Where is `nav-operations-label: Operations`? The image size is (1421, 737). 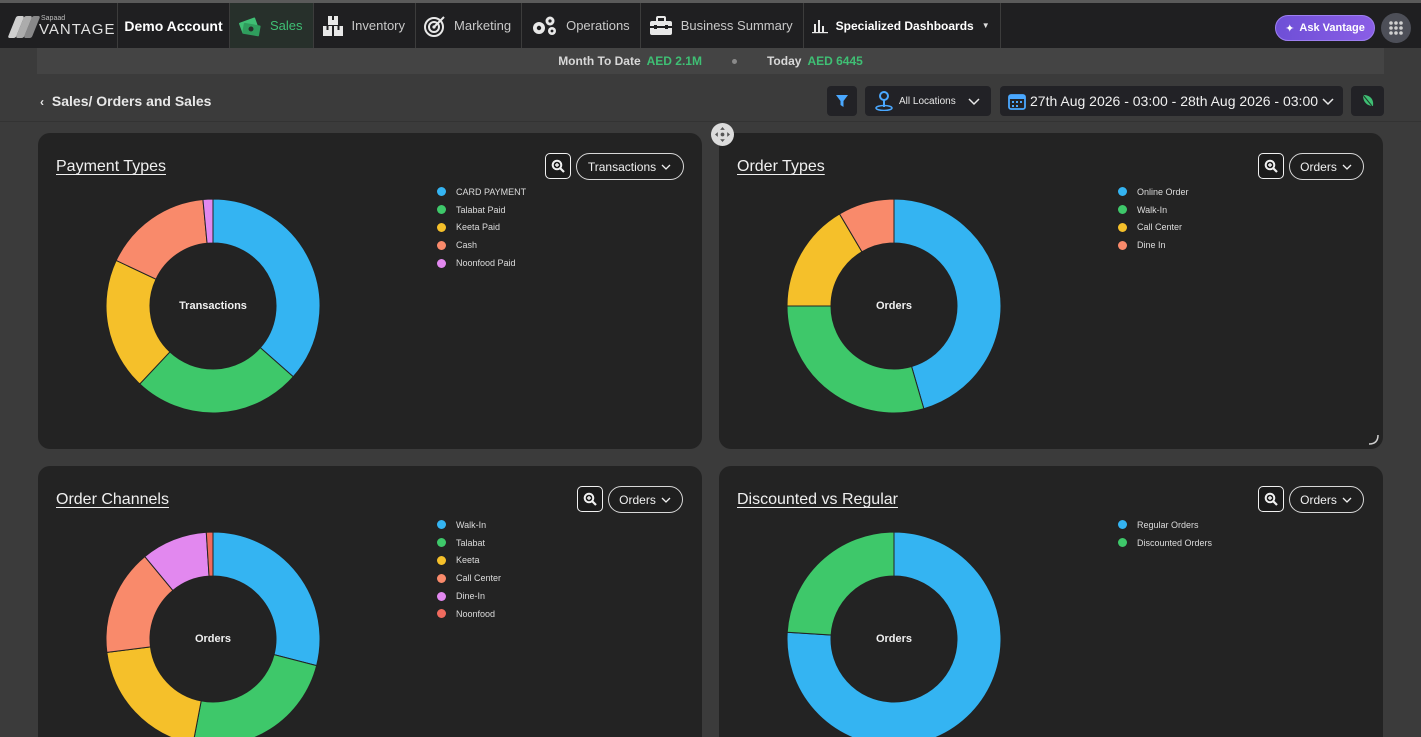
nav-operations-label: Operations is located at coordinates (598, 25).